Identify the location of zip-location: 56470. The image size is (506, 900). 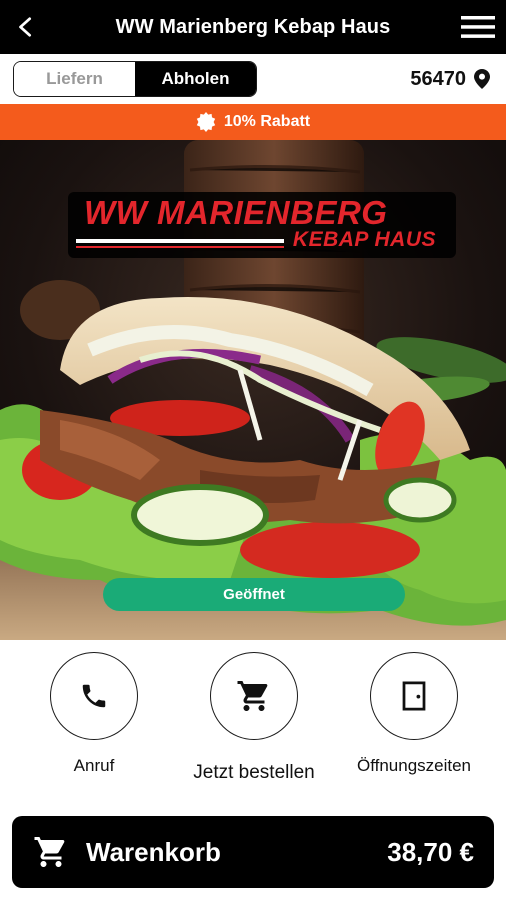
(450, 79).